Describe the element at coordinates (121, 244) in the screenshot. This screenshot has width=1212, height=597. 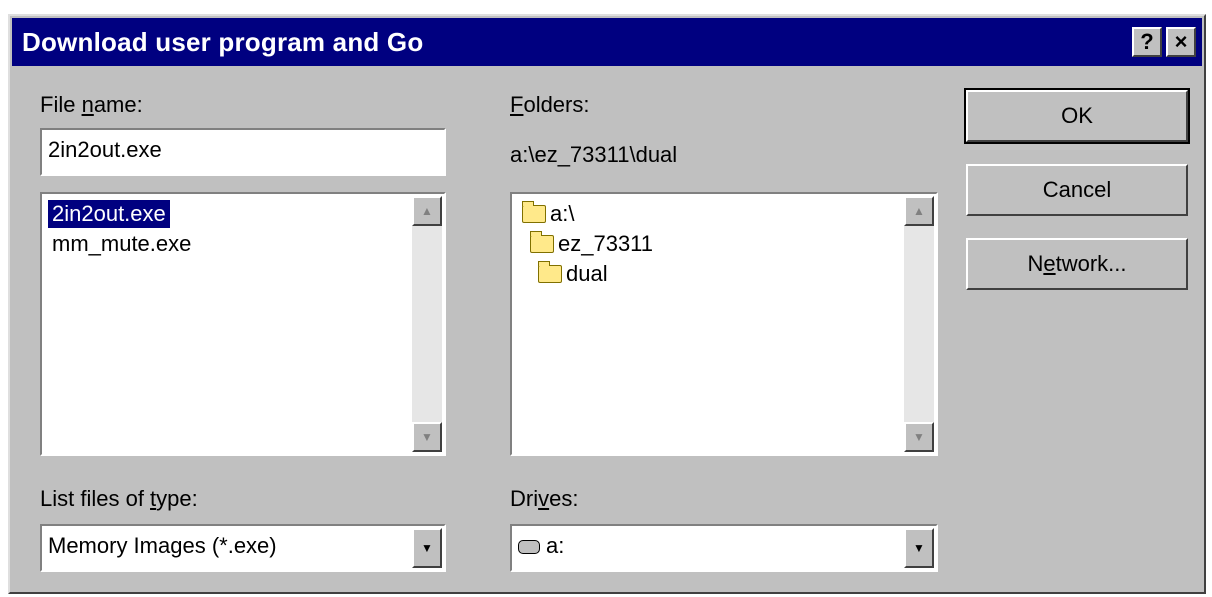
I see `file-list-item: mm_mute.exe` at that location.